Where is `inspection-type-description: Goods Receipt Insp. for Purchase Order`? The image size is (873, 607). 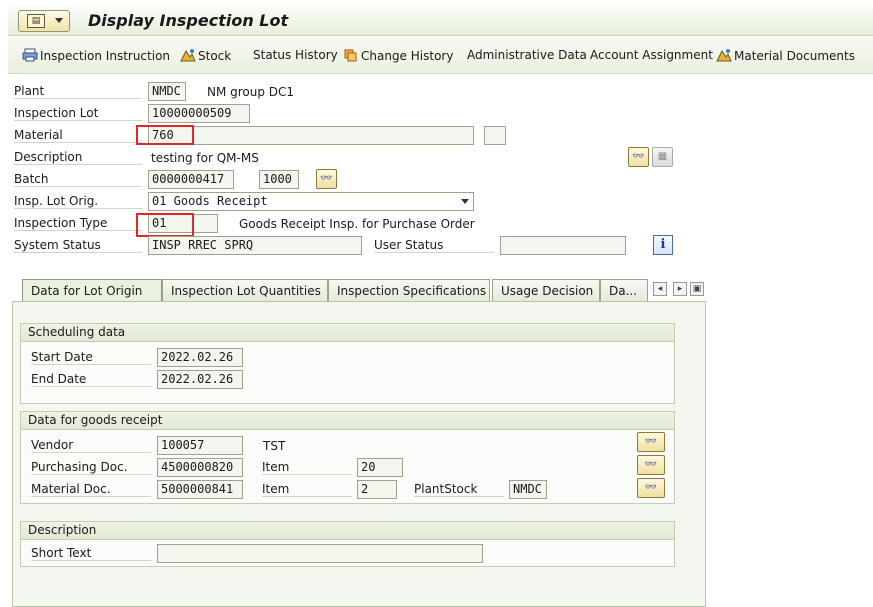 inspection-type-description: Goods Receipt Insp. for Purchase Order is located at coordinates (357, 224).